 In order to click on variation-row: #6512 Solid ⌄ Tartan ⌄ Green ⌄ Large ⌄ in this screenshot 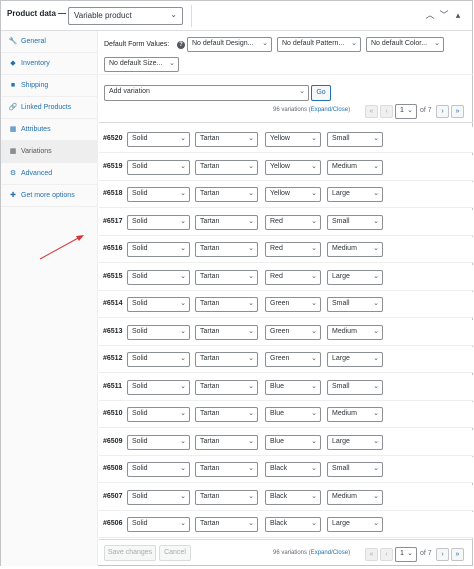, I will do `click(286, 360)`.